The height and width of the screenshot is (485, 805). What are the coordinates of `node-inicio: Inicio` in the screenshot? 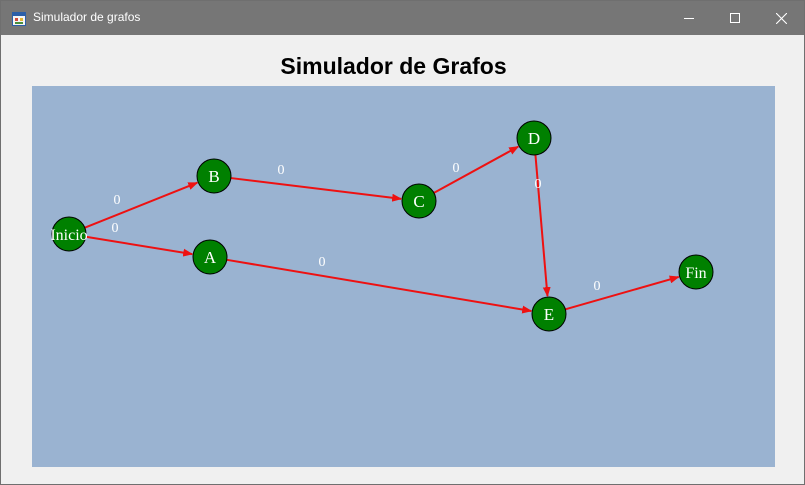 It's located at (69, 234).